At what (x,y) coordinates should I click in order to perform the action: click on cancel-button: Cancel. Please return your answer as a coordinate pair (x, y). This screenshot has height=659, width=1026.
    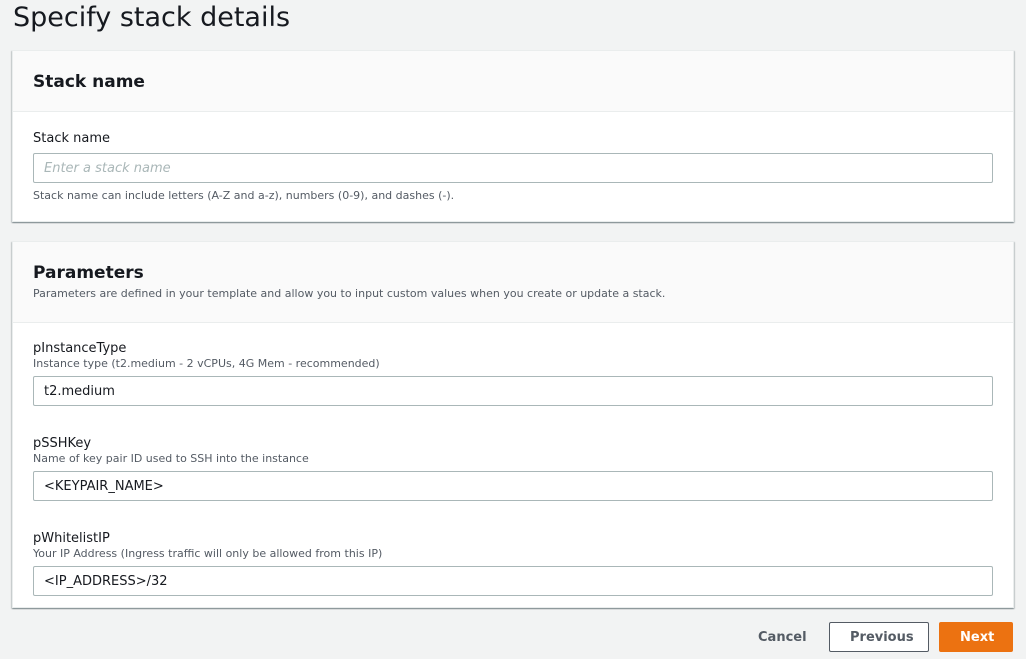
    Looking at the image, I should click on (775, 637).